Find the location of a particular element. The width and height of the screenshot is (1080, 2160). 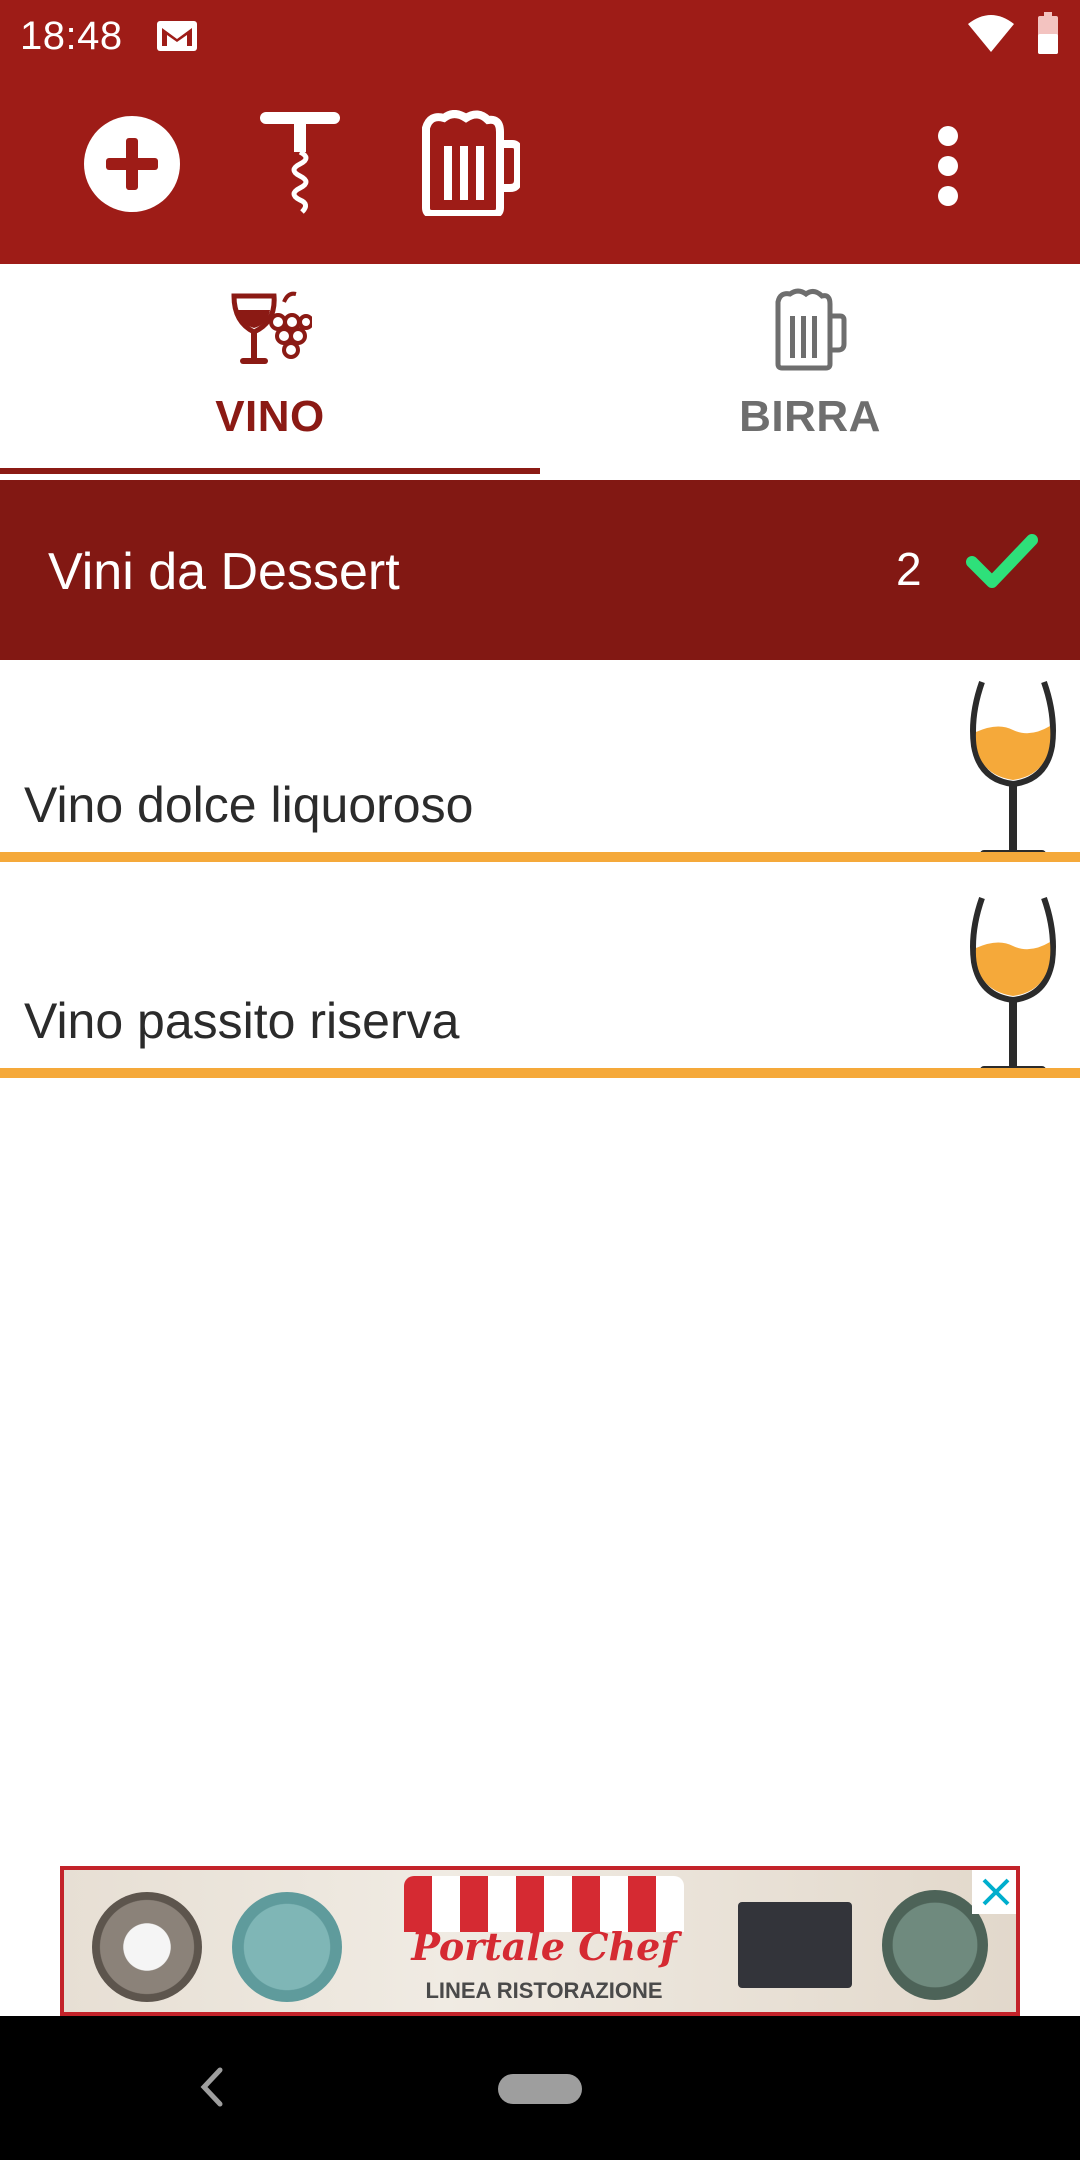

overflow-menu-button is located at coordinates (948, 166).